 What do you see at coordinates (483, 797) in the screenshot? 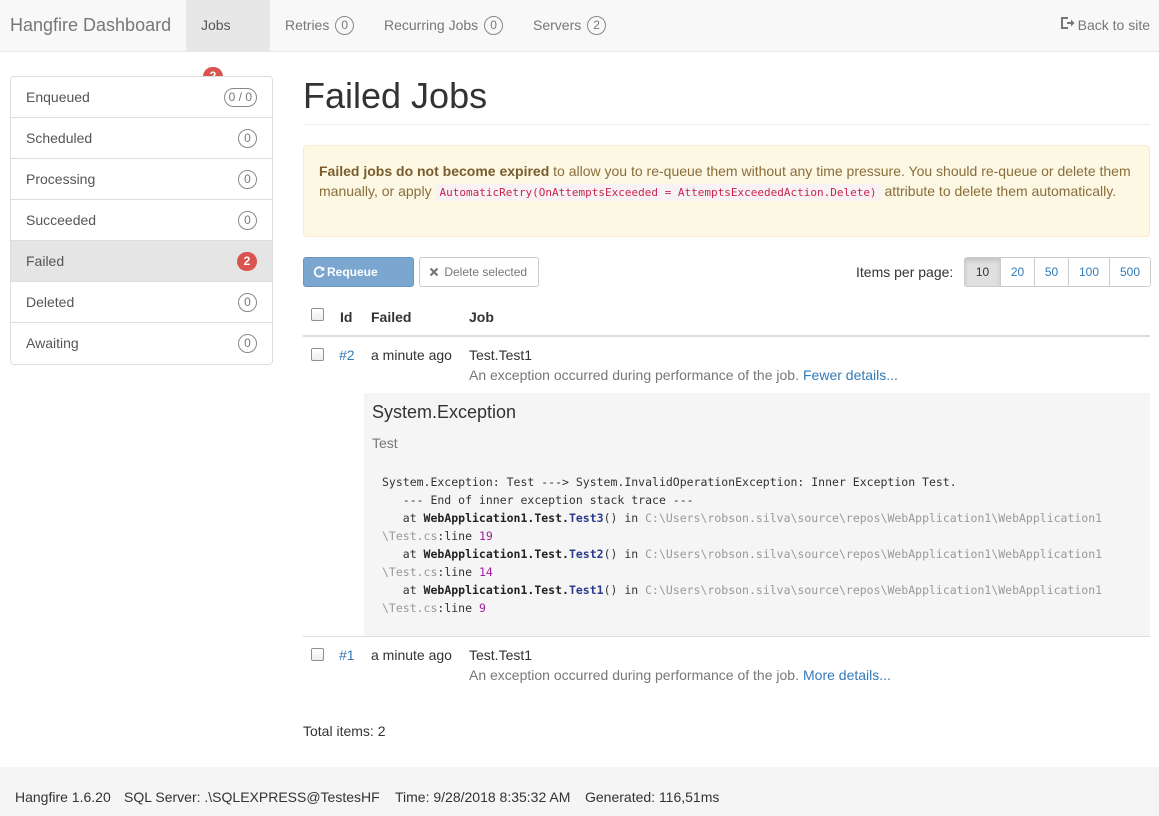
I see `time-info: Time: 9/28/2018 8:35:32 AM` at bounding box center [483, 797].